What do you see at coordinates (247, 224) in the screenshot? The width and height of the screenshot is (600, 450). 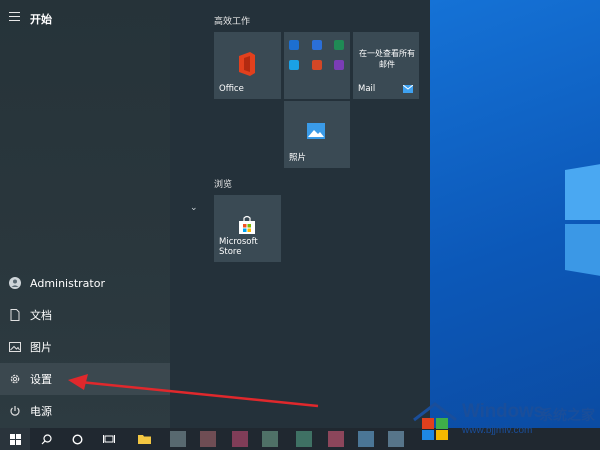 I see `store-bag-icon` at bounding box center [247, 224].